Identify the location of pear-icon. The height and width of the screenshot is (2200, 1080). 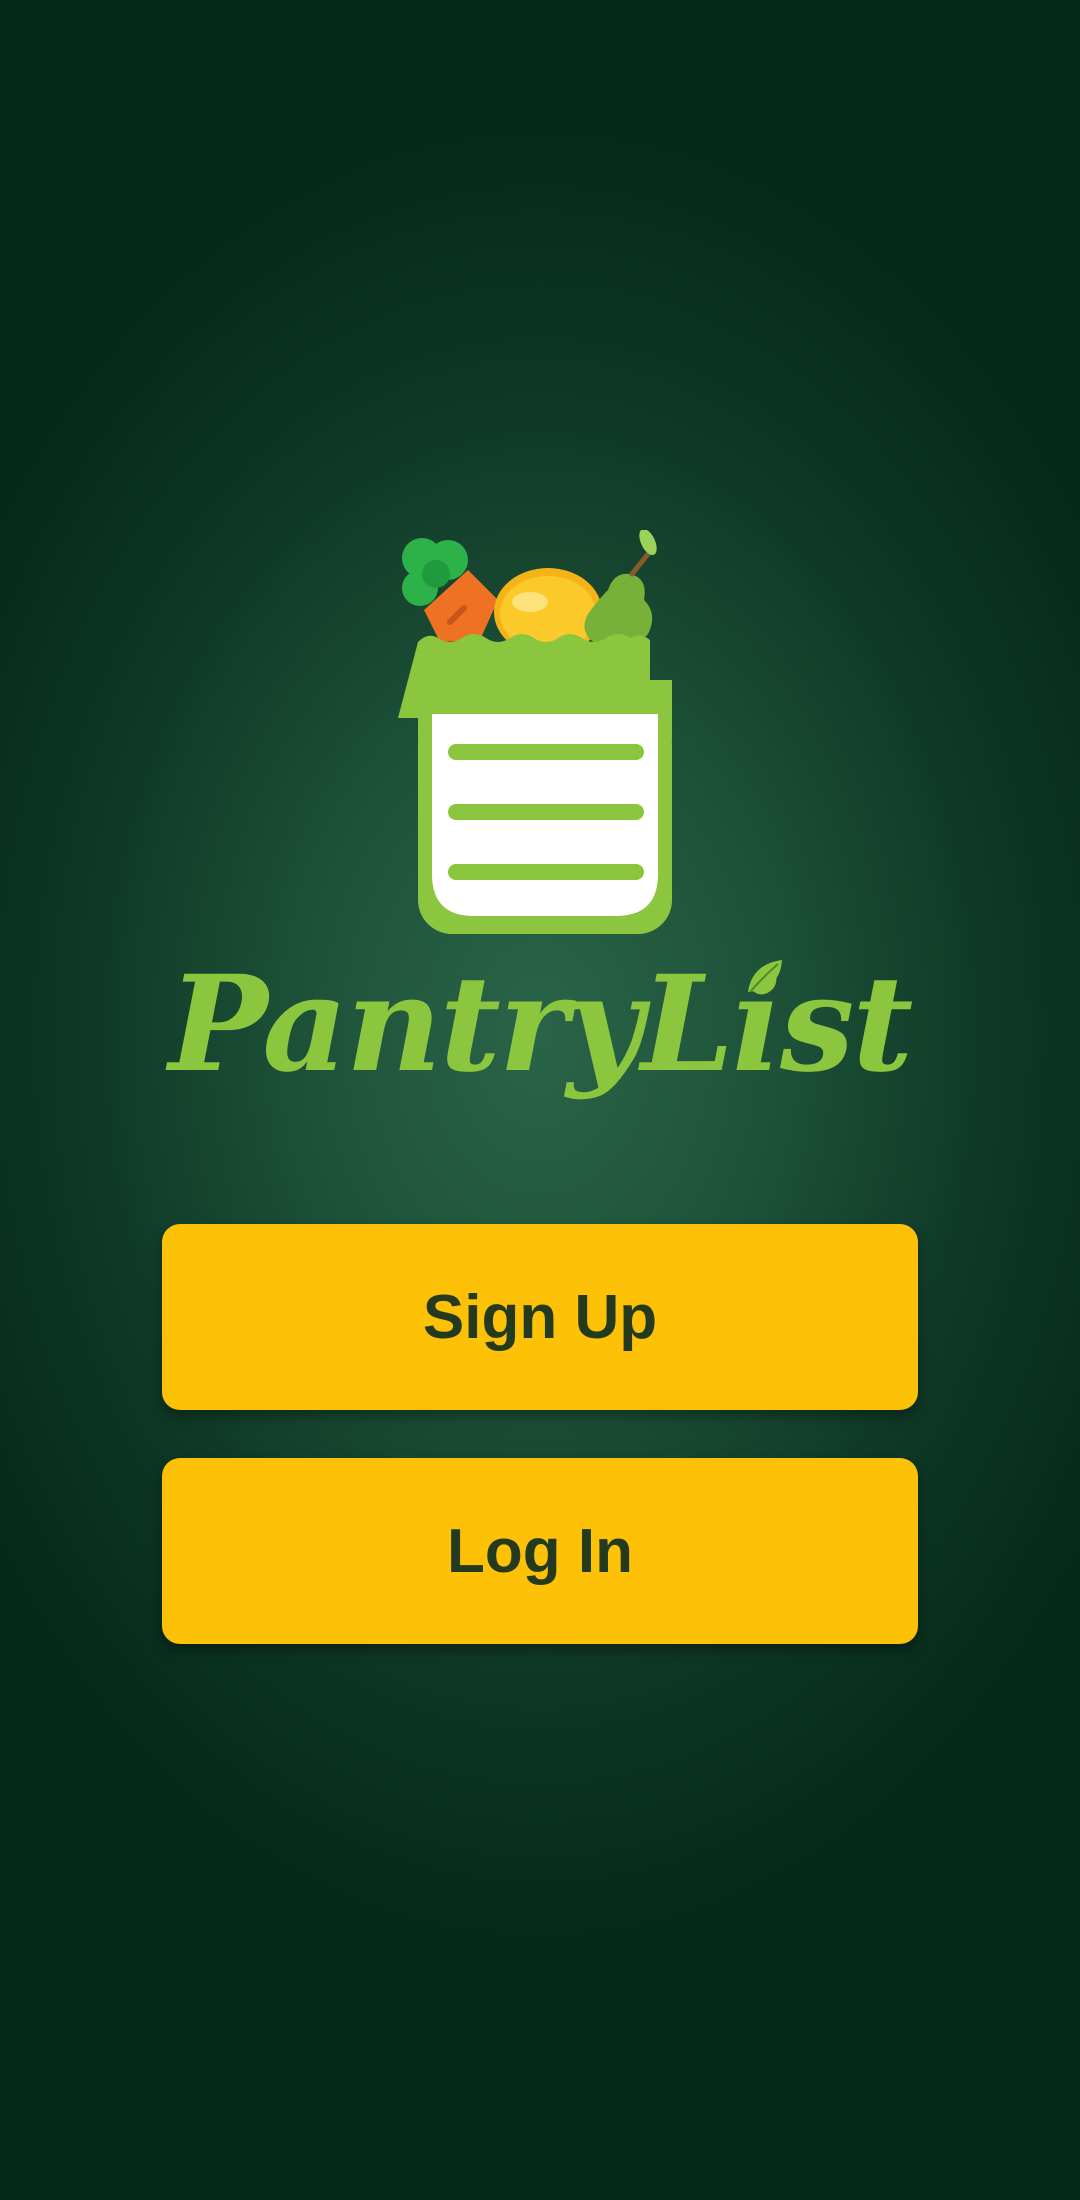
(620, 589).